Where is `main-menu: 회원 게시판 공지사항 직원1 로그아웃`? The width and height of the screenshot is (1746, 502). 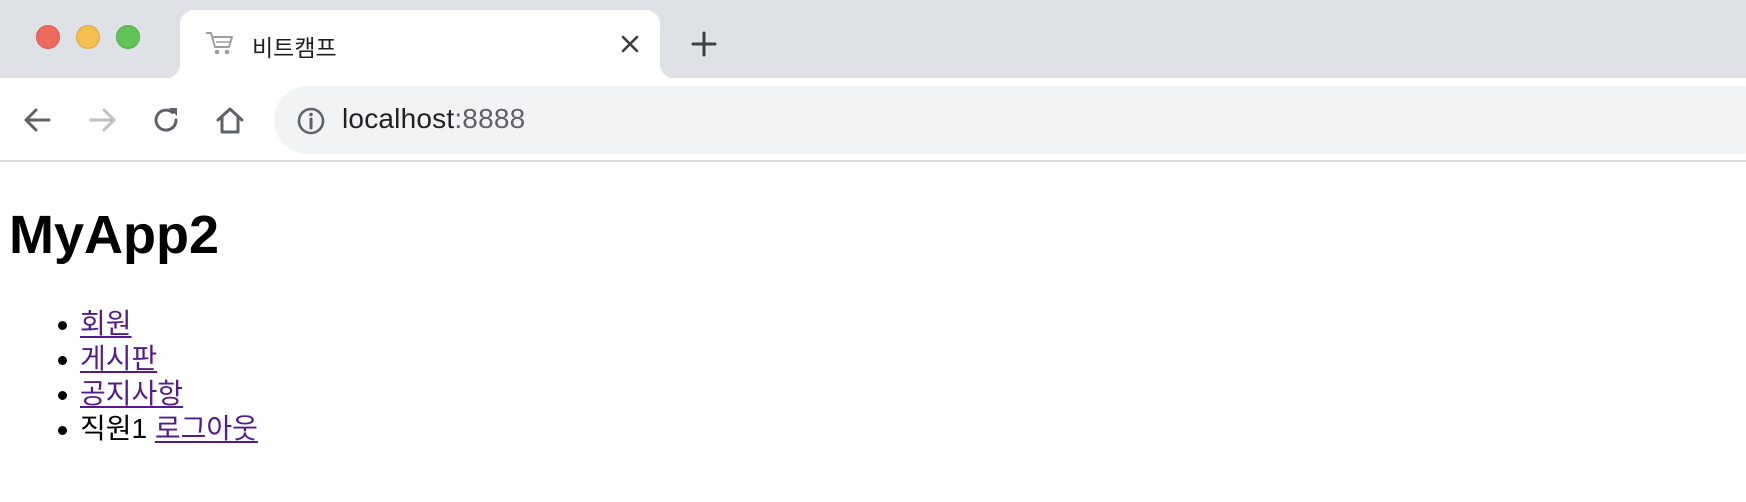 main-menu: 회원 게시판 공지사항 직원1 로그아웃 is located at coordinates (158, 376).